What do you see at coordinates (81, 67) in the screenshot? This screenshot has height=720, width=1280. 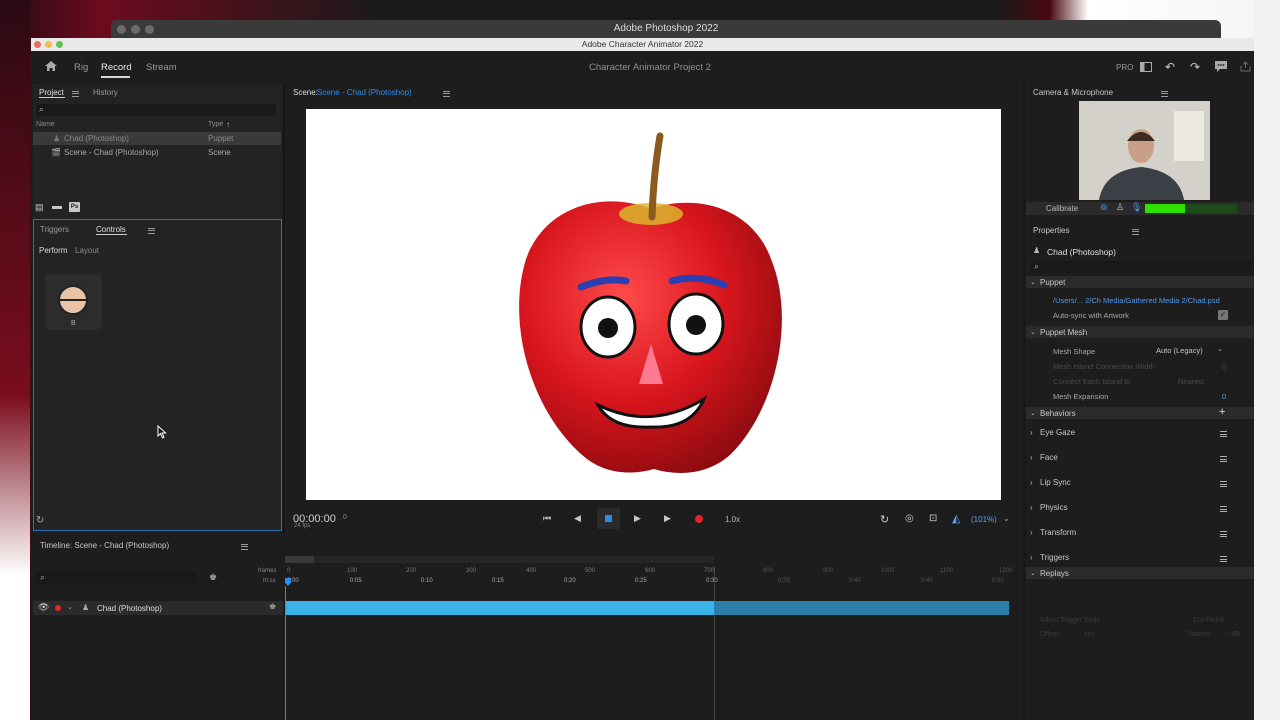 I see `tab-rig: Rig` at bounding box center [81, 67].